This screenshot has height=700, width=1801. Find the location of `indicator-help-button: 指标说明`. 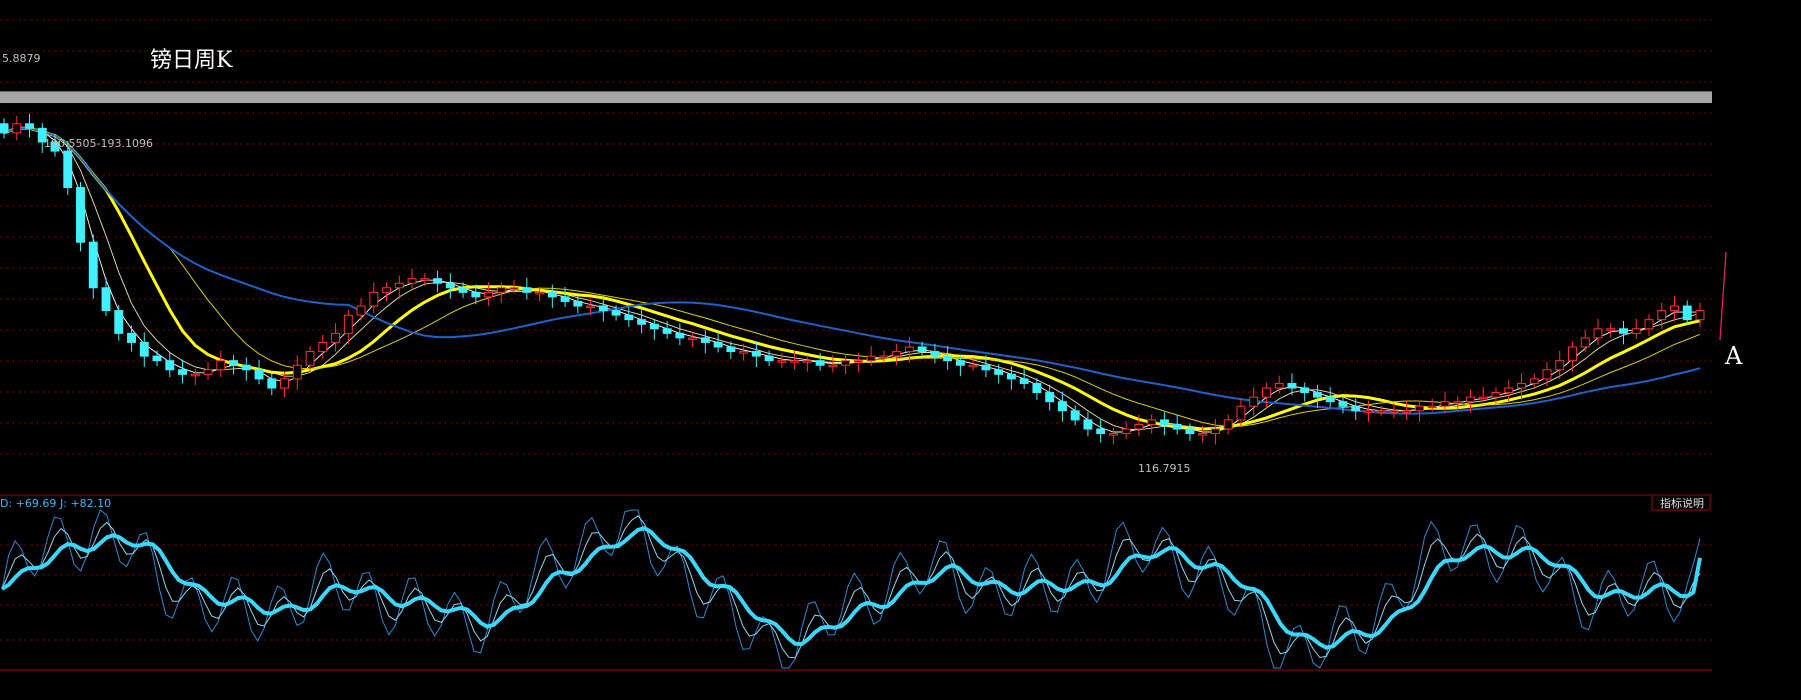

indicator-help-button: 指标说明 is located at coordinates (1681, 502).